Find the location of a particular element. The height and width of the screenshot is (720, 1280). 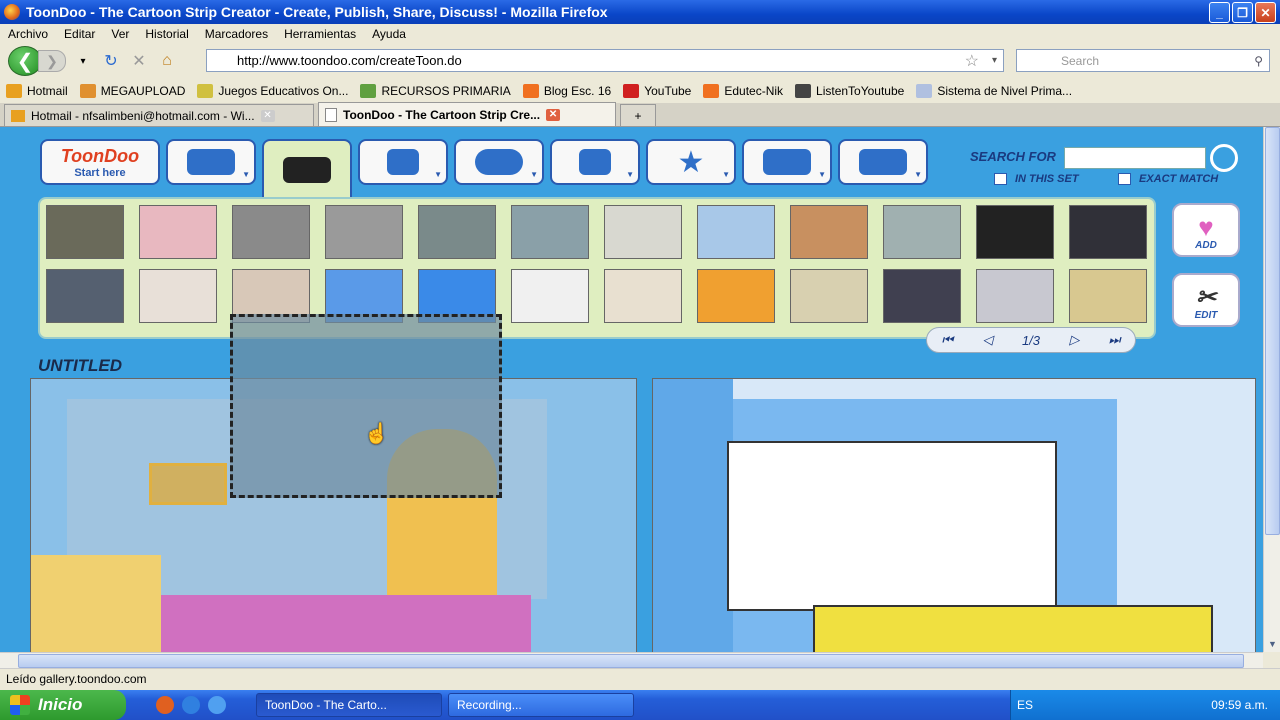

bookmark-item: ListenToYoutube is located at coordinates (849, 90).